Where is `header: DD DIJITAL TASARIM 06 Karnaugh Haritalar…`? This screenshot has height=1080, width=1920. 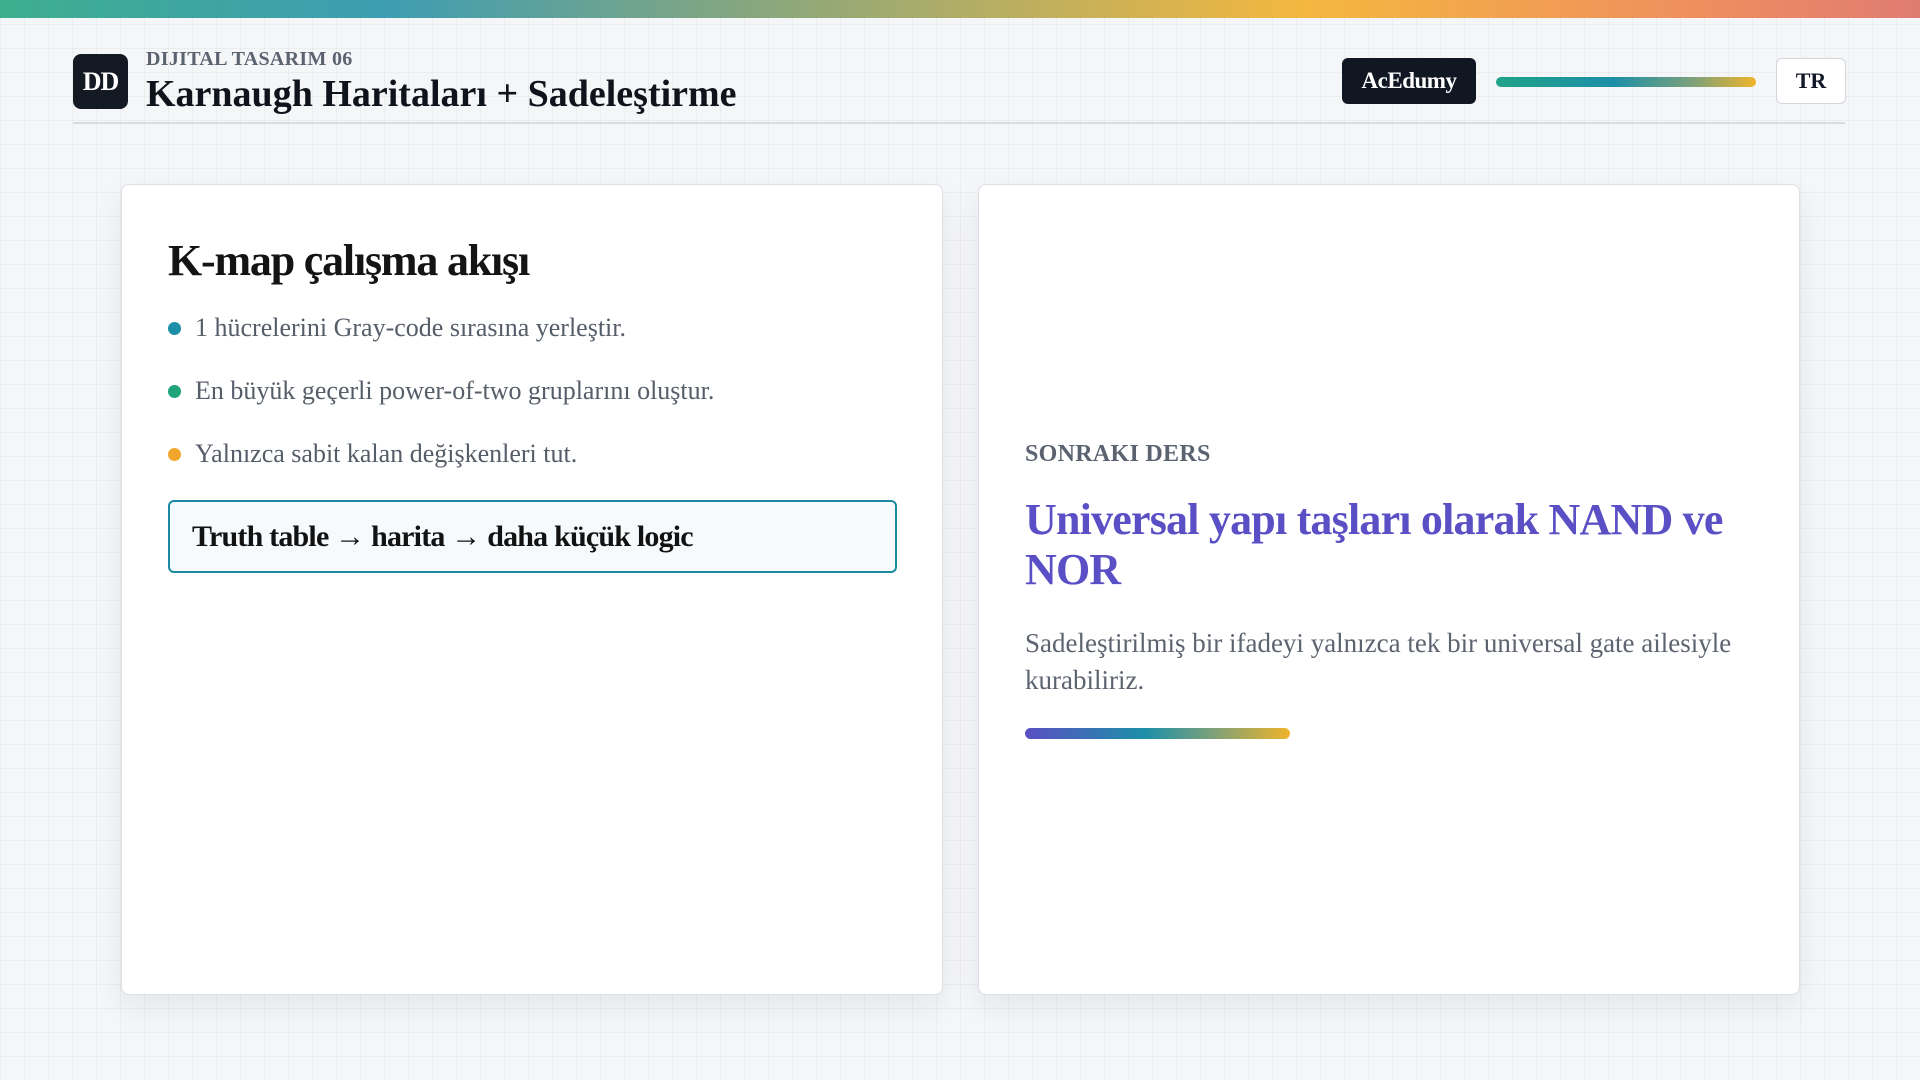 header: DD DIJITAL TASARIM 06 Karnaugh Haritalar… is located at coordinates (959, 86).